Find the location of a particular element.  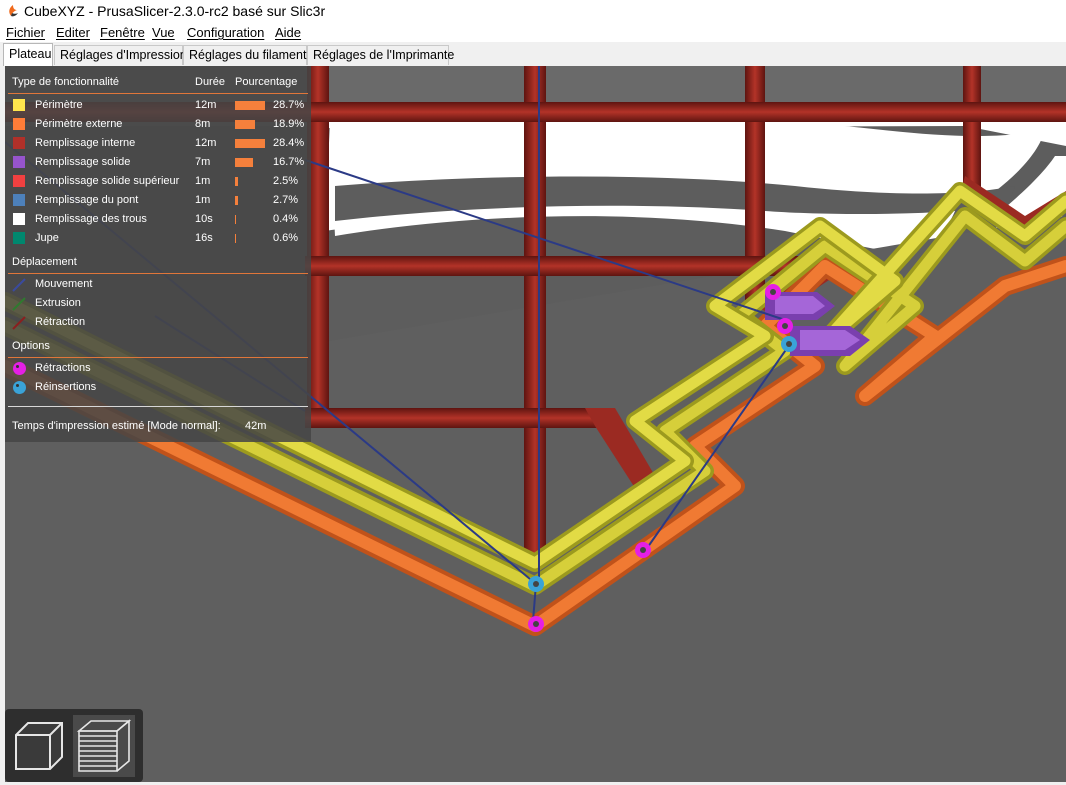

legend-header-percent: Pourcentage is located at coordinates (266, 82).